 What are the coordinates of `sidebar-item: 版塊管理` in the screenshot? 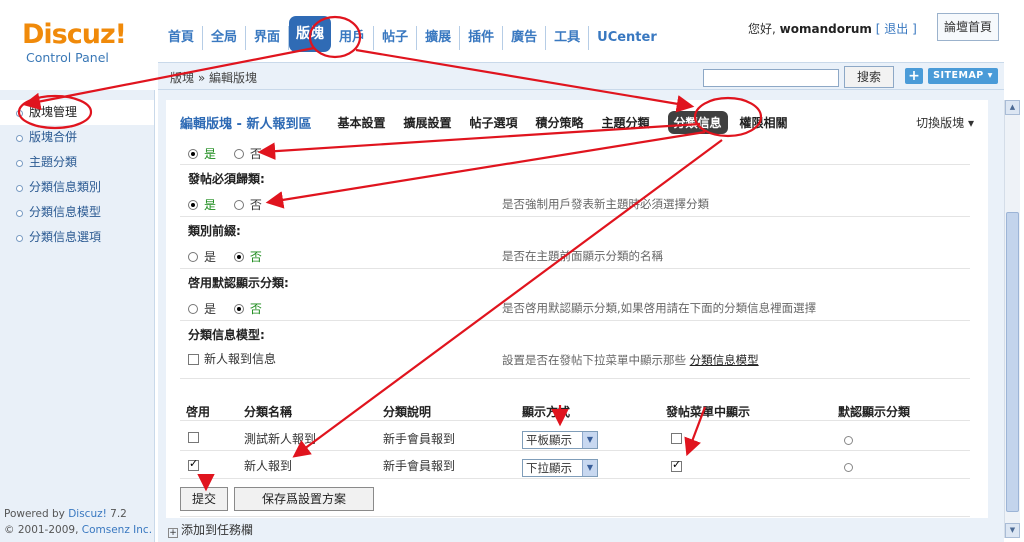 It's located at (77, 112).